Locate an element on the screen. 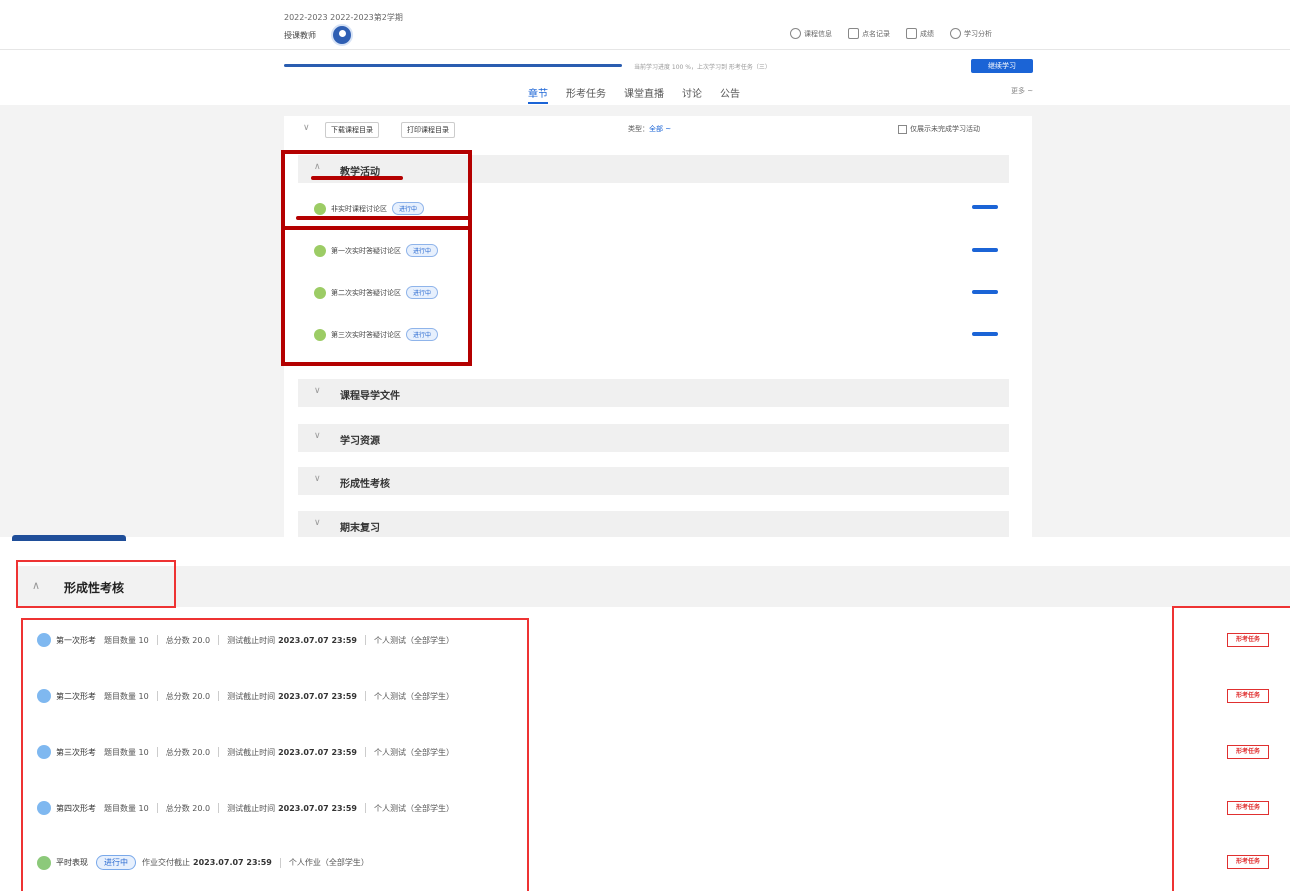 The width and height of the screenshot is (1290, 891). section-formative-assessment: ∨ 形成性考核 is located at coordinates (653, 481).